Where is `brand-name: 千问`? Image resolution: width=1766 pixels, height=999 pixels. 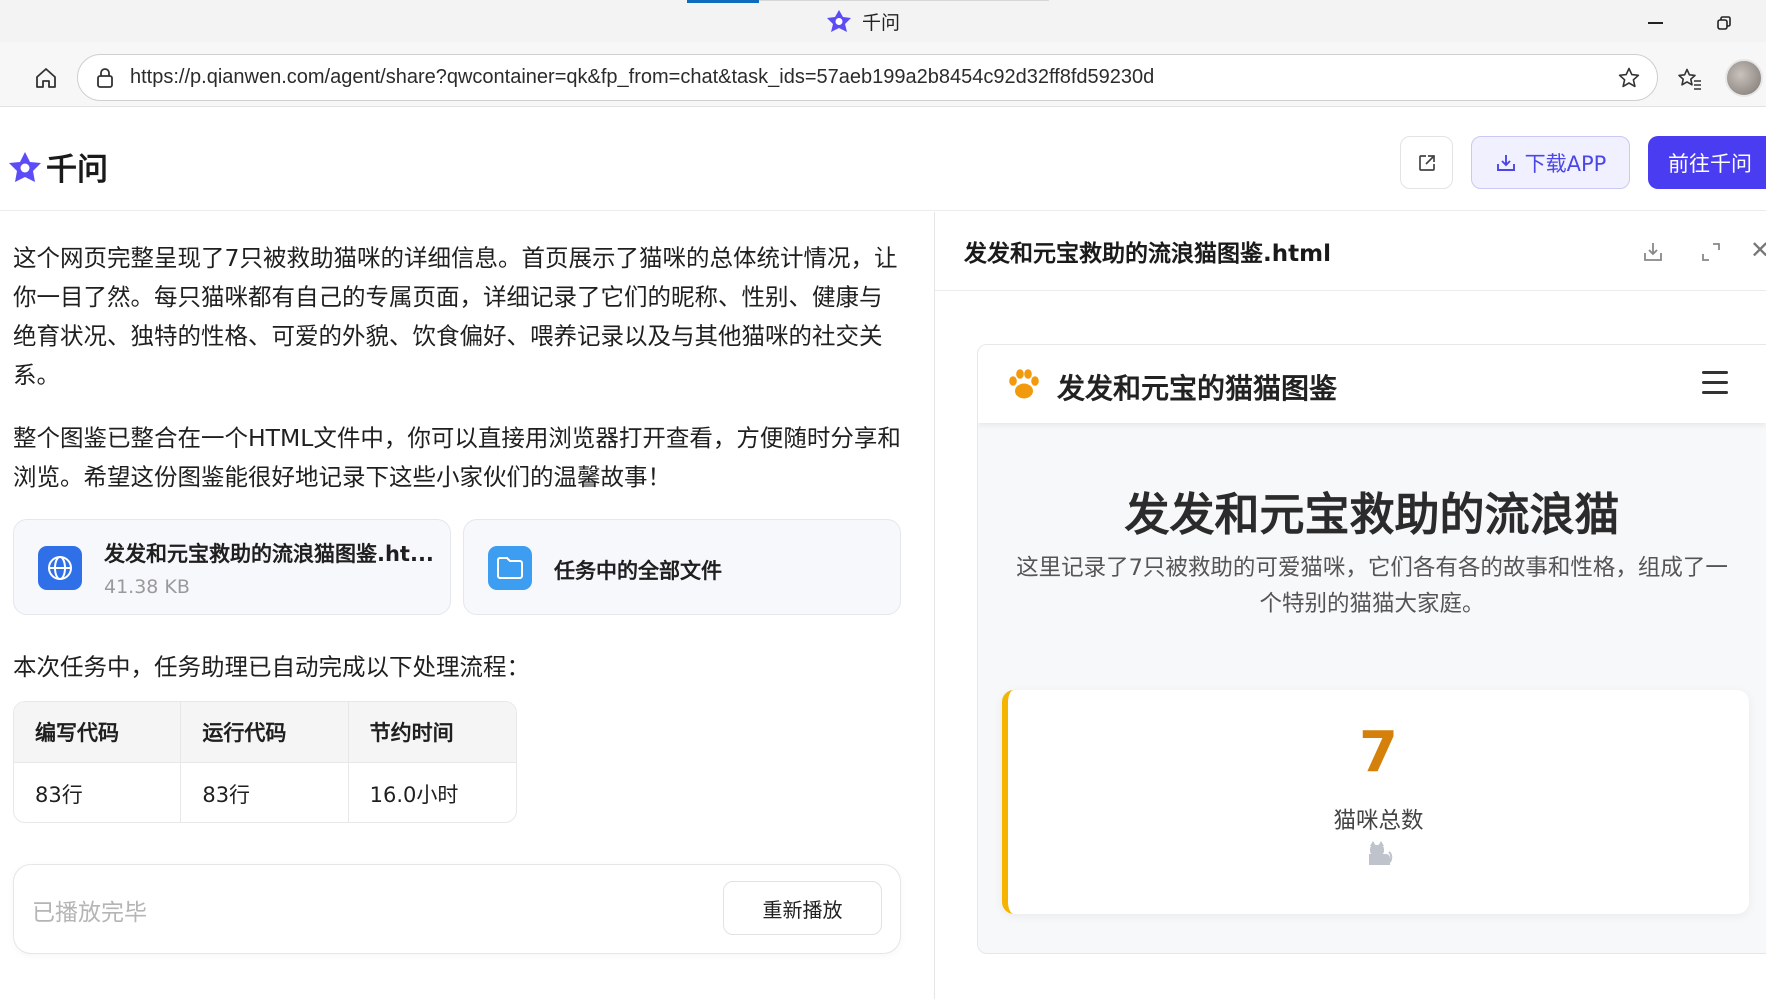 brand-name: 千问 is located at coordinates (77, 170).